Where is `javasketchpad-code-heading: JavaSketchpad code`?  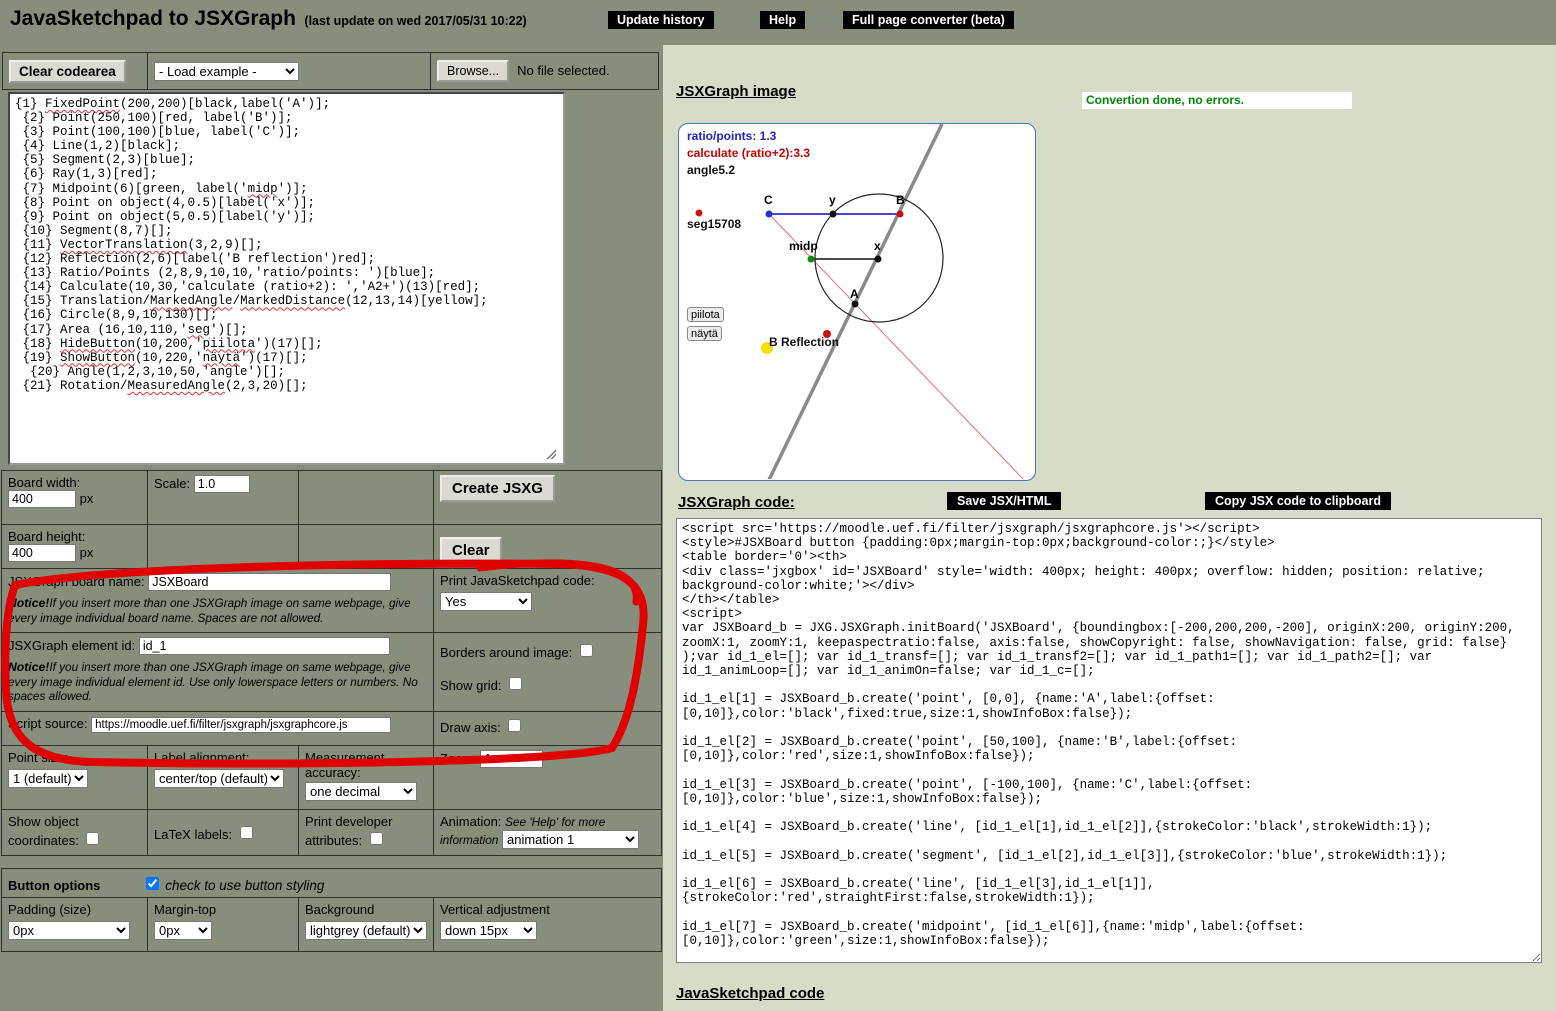 javasketchpad-code-heading: JavaSketchpad code is located at coordinates (750, 993).